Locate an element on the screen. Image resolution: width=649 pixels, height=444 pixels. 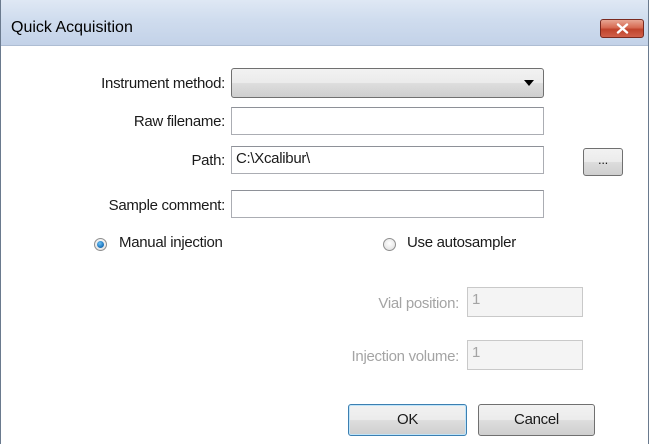
cancel-button: Cancel is located at coordinates (536, 420).